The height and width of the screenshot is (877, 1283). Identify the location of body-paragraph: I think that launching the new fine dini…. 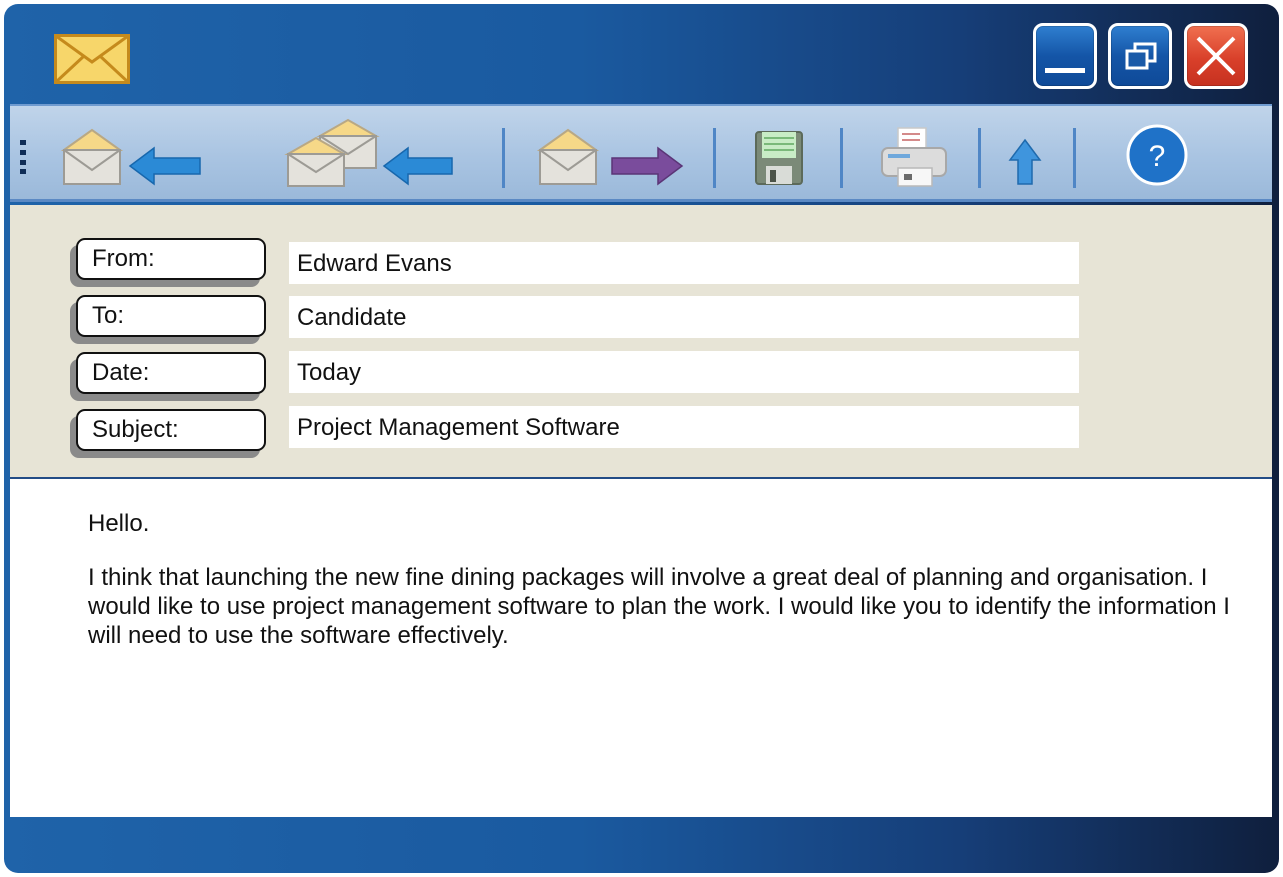
(659, 606).